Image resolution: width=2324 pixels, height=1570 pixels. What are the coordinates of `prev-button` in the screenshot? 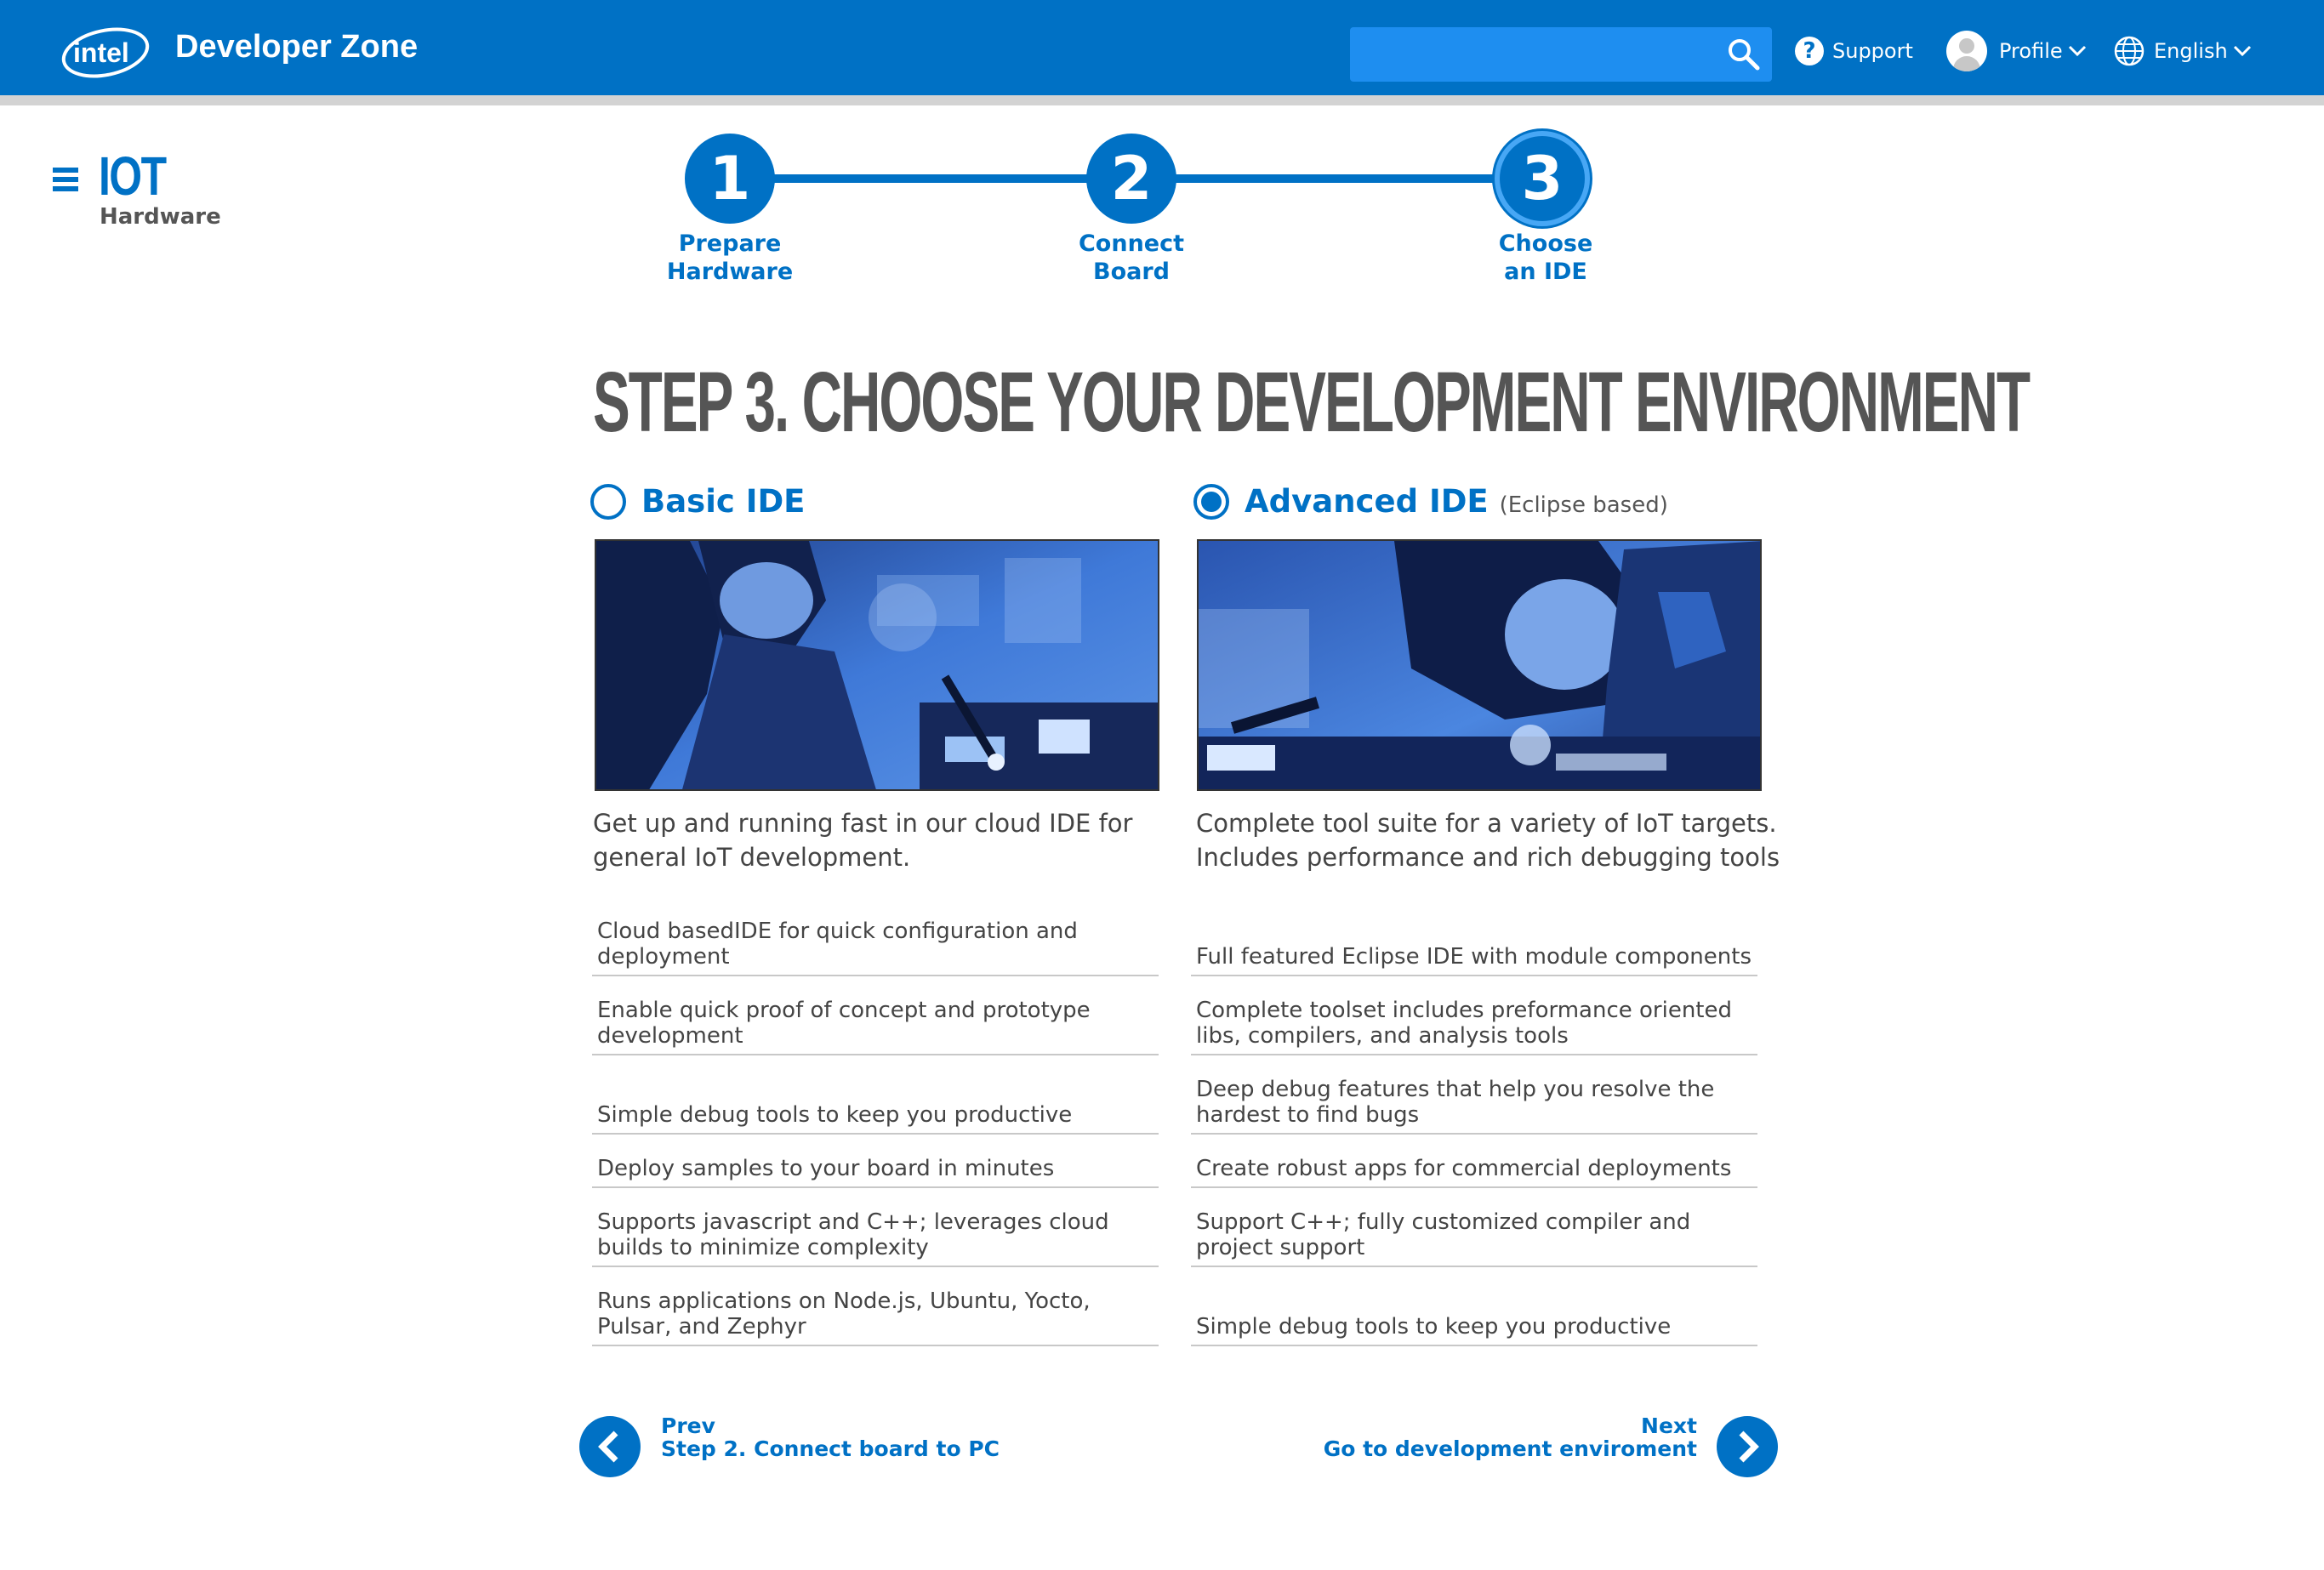 It's located at (610, 1446).